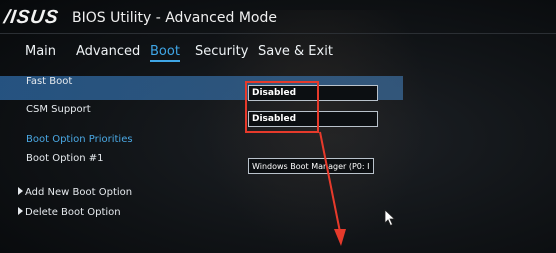  Describe the element at coordinates (390, 218) in the screenshot. I see `mouse-cursor-icon` at that location.